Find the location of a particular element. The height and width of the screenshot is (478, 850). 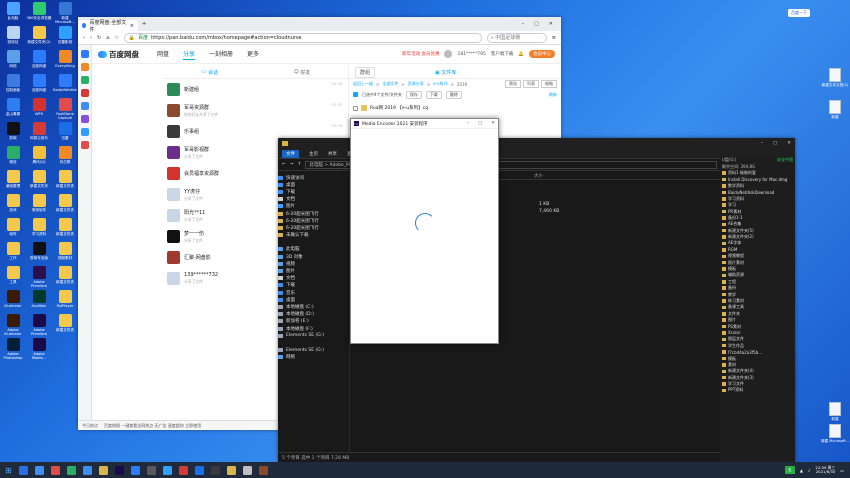

forward-icon: › is located at coordinates (91, 38).